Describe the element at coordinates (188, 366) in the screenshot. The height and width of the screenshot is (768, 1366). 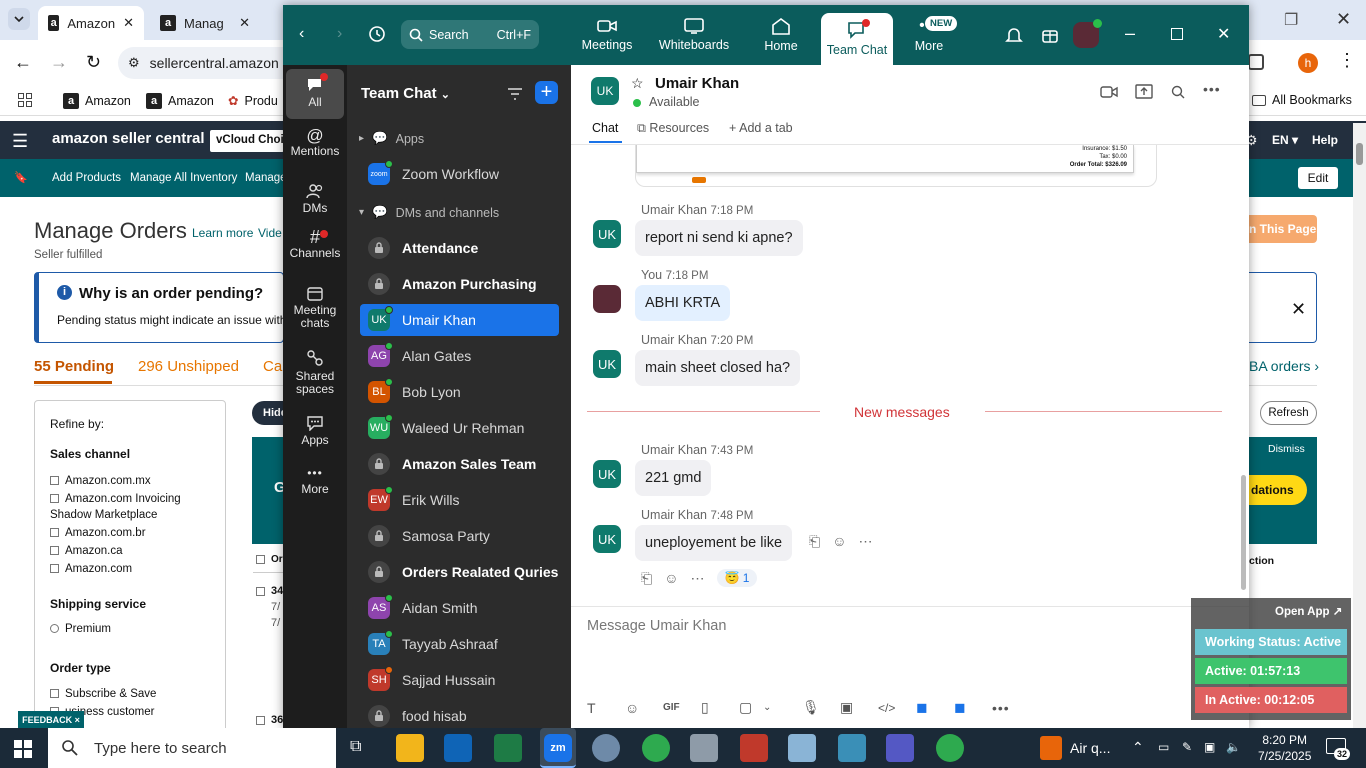
I see `tab-unshipped: 296 Unshipped` at that location.